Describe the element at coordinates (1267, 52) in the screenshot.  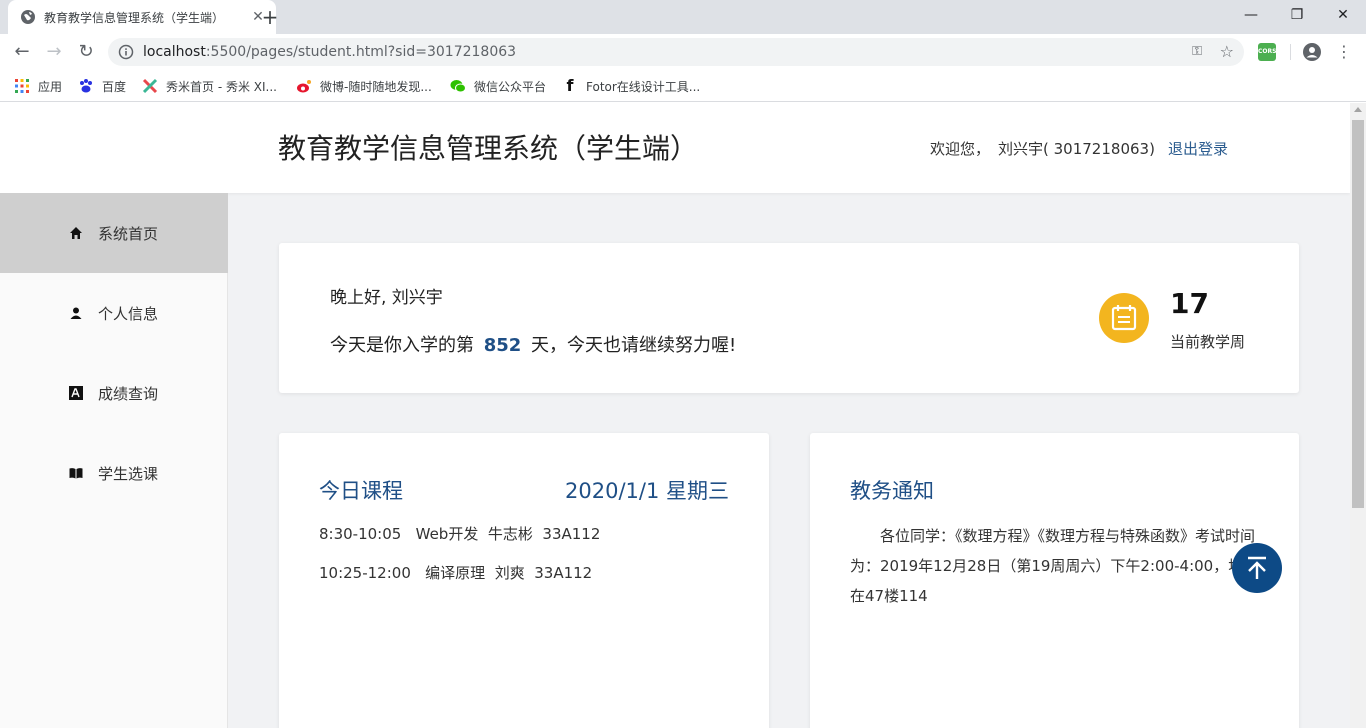
I see `cors-extension-icon: CORS` at that location.